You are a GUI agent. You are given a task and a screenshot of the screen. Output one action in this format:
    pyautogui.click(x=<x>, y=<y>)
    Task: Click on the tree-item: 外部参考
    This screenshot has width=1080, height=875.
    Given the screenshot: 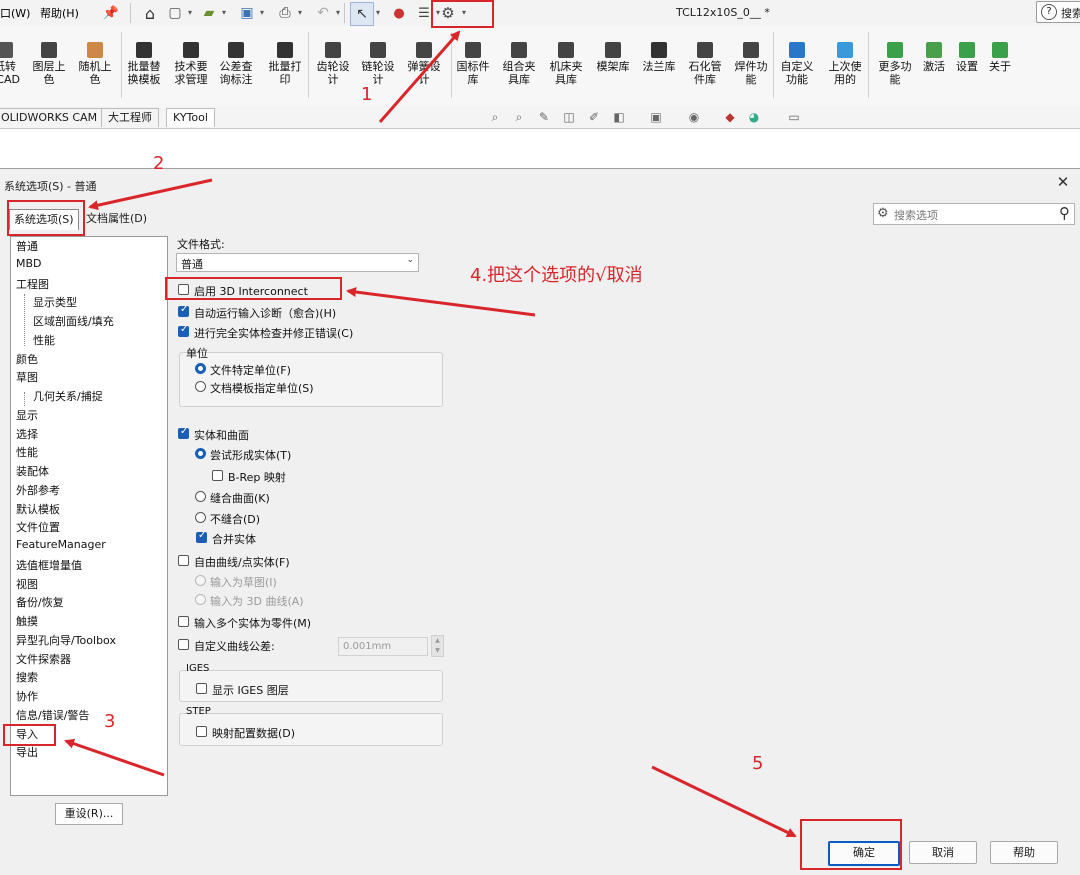 What is the action you would take?
    pyautogui.click(x=38, y=490)
    